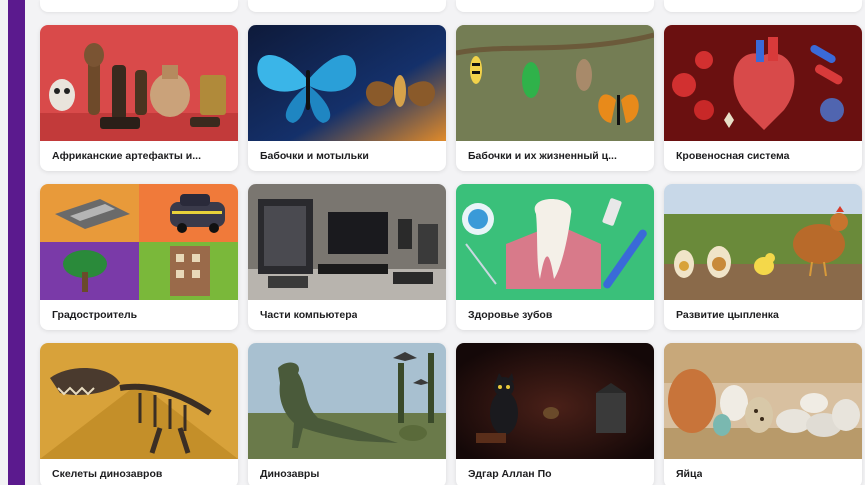 This screenshot has width=865, height=485. I want to click on african-artifacts-image, so click(139, 83).